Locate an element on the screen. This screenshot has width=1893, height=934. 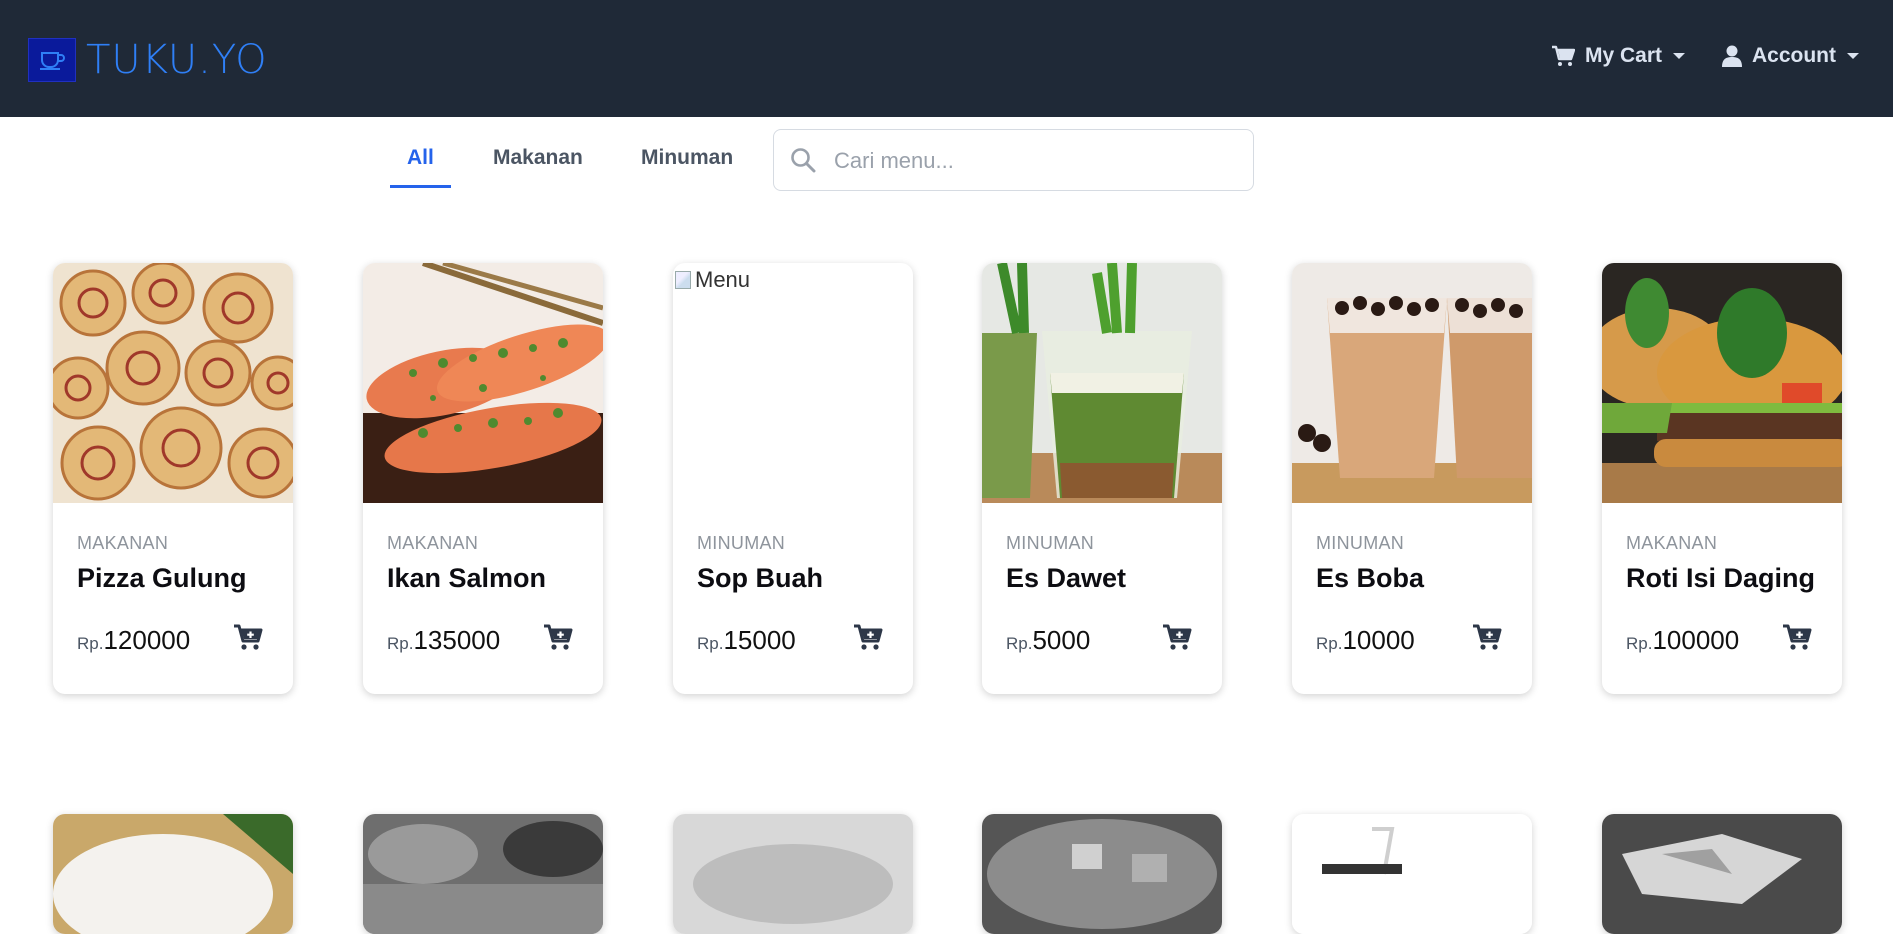
menu-price: Rp.100000 is located at coordinates (1682, 640).